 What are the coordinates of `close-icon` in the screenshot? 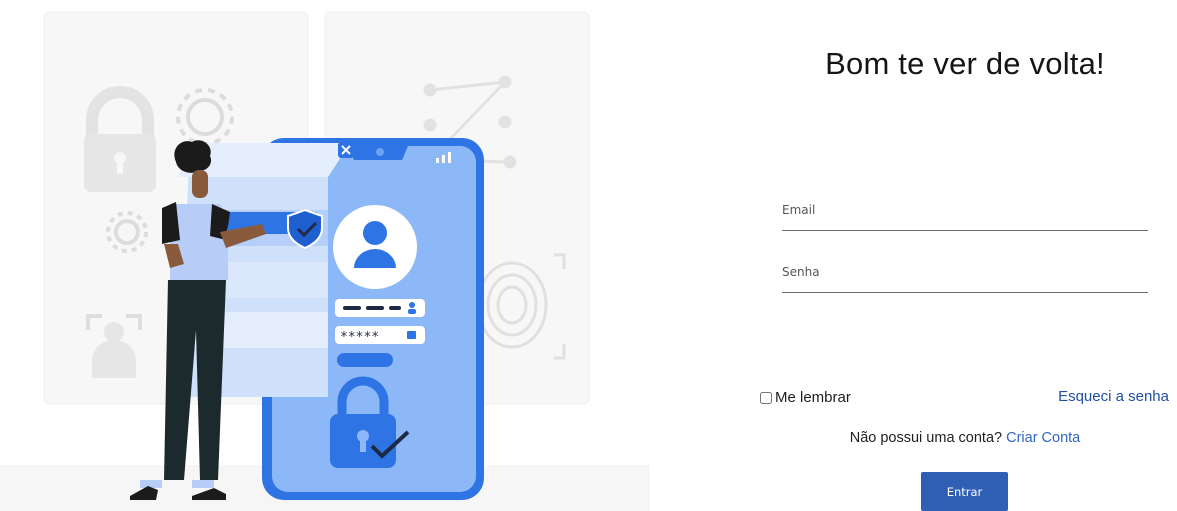 It's located at (346, 150).